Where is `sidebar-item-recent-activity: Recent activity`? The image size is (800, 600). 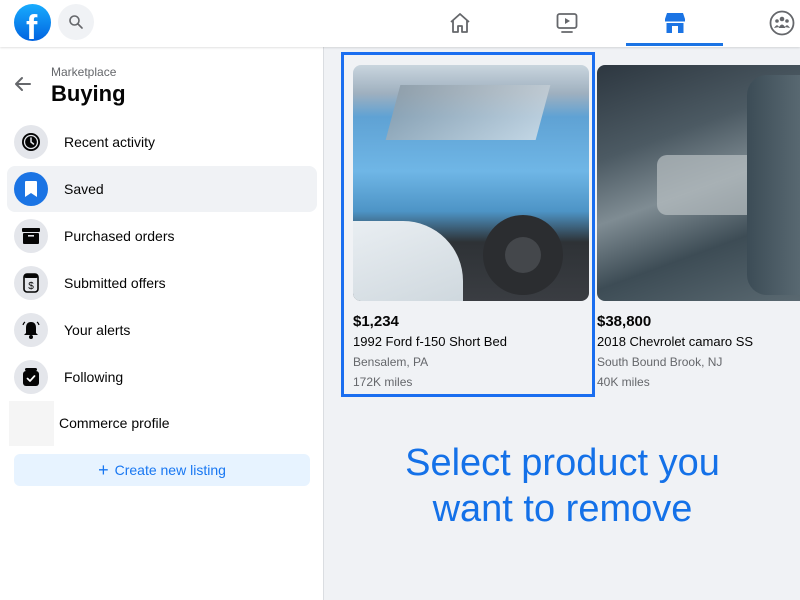
sidebar-item-recent-activity: Recent activity is located at coordinates (162, 142).